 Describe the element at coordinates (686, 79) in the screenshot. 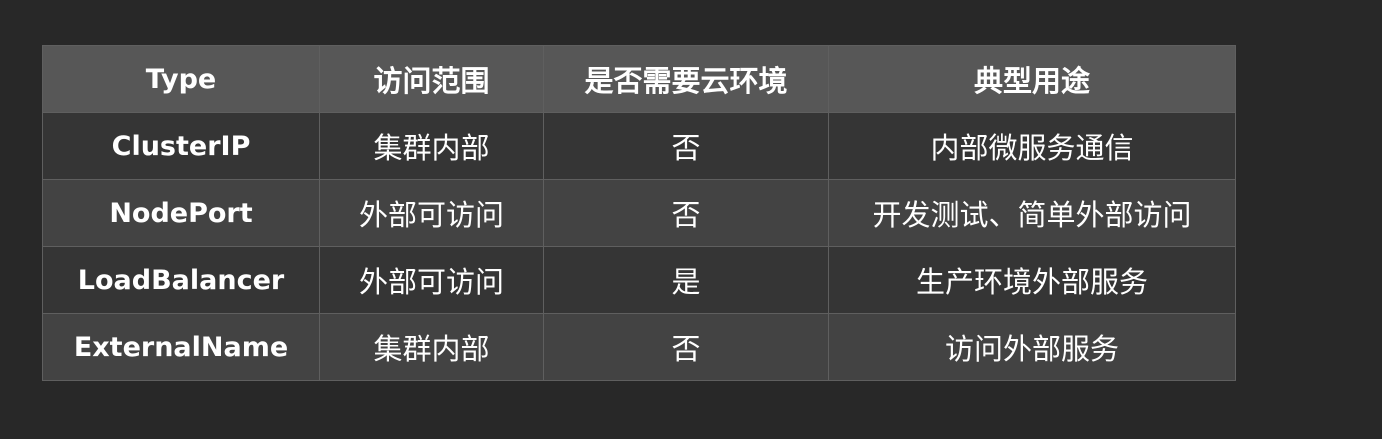

I see `column-header-cloud-required: 是否需要云环境` at that location.